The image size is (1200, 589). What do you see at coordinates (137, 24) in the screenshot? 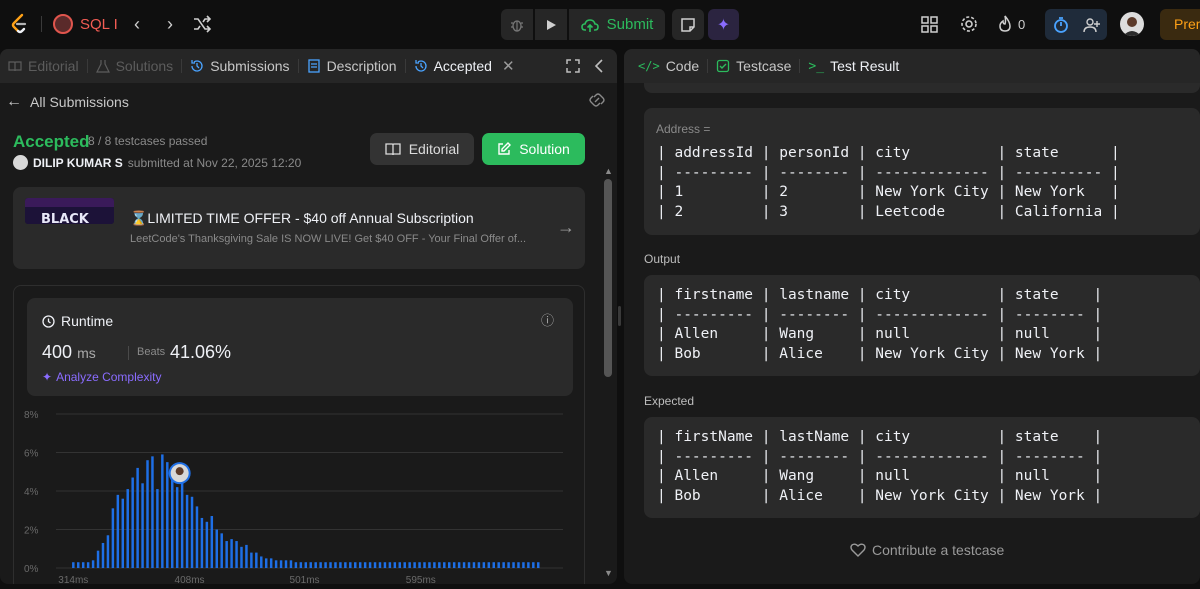
I see `prev-problem-icon: ‹` at bounding box center [137, 24].